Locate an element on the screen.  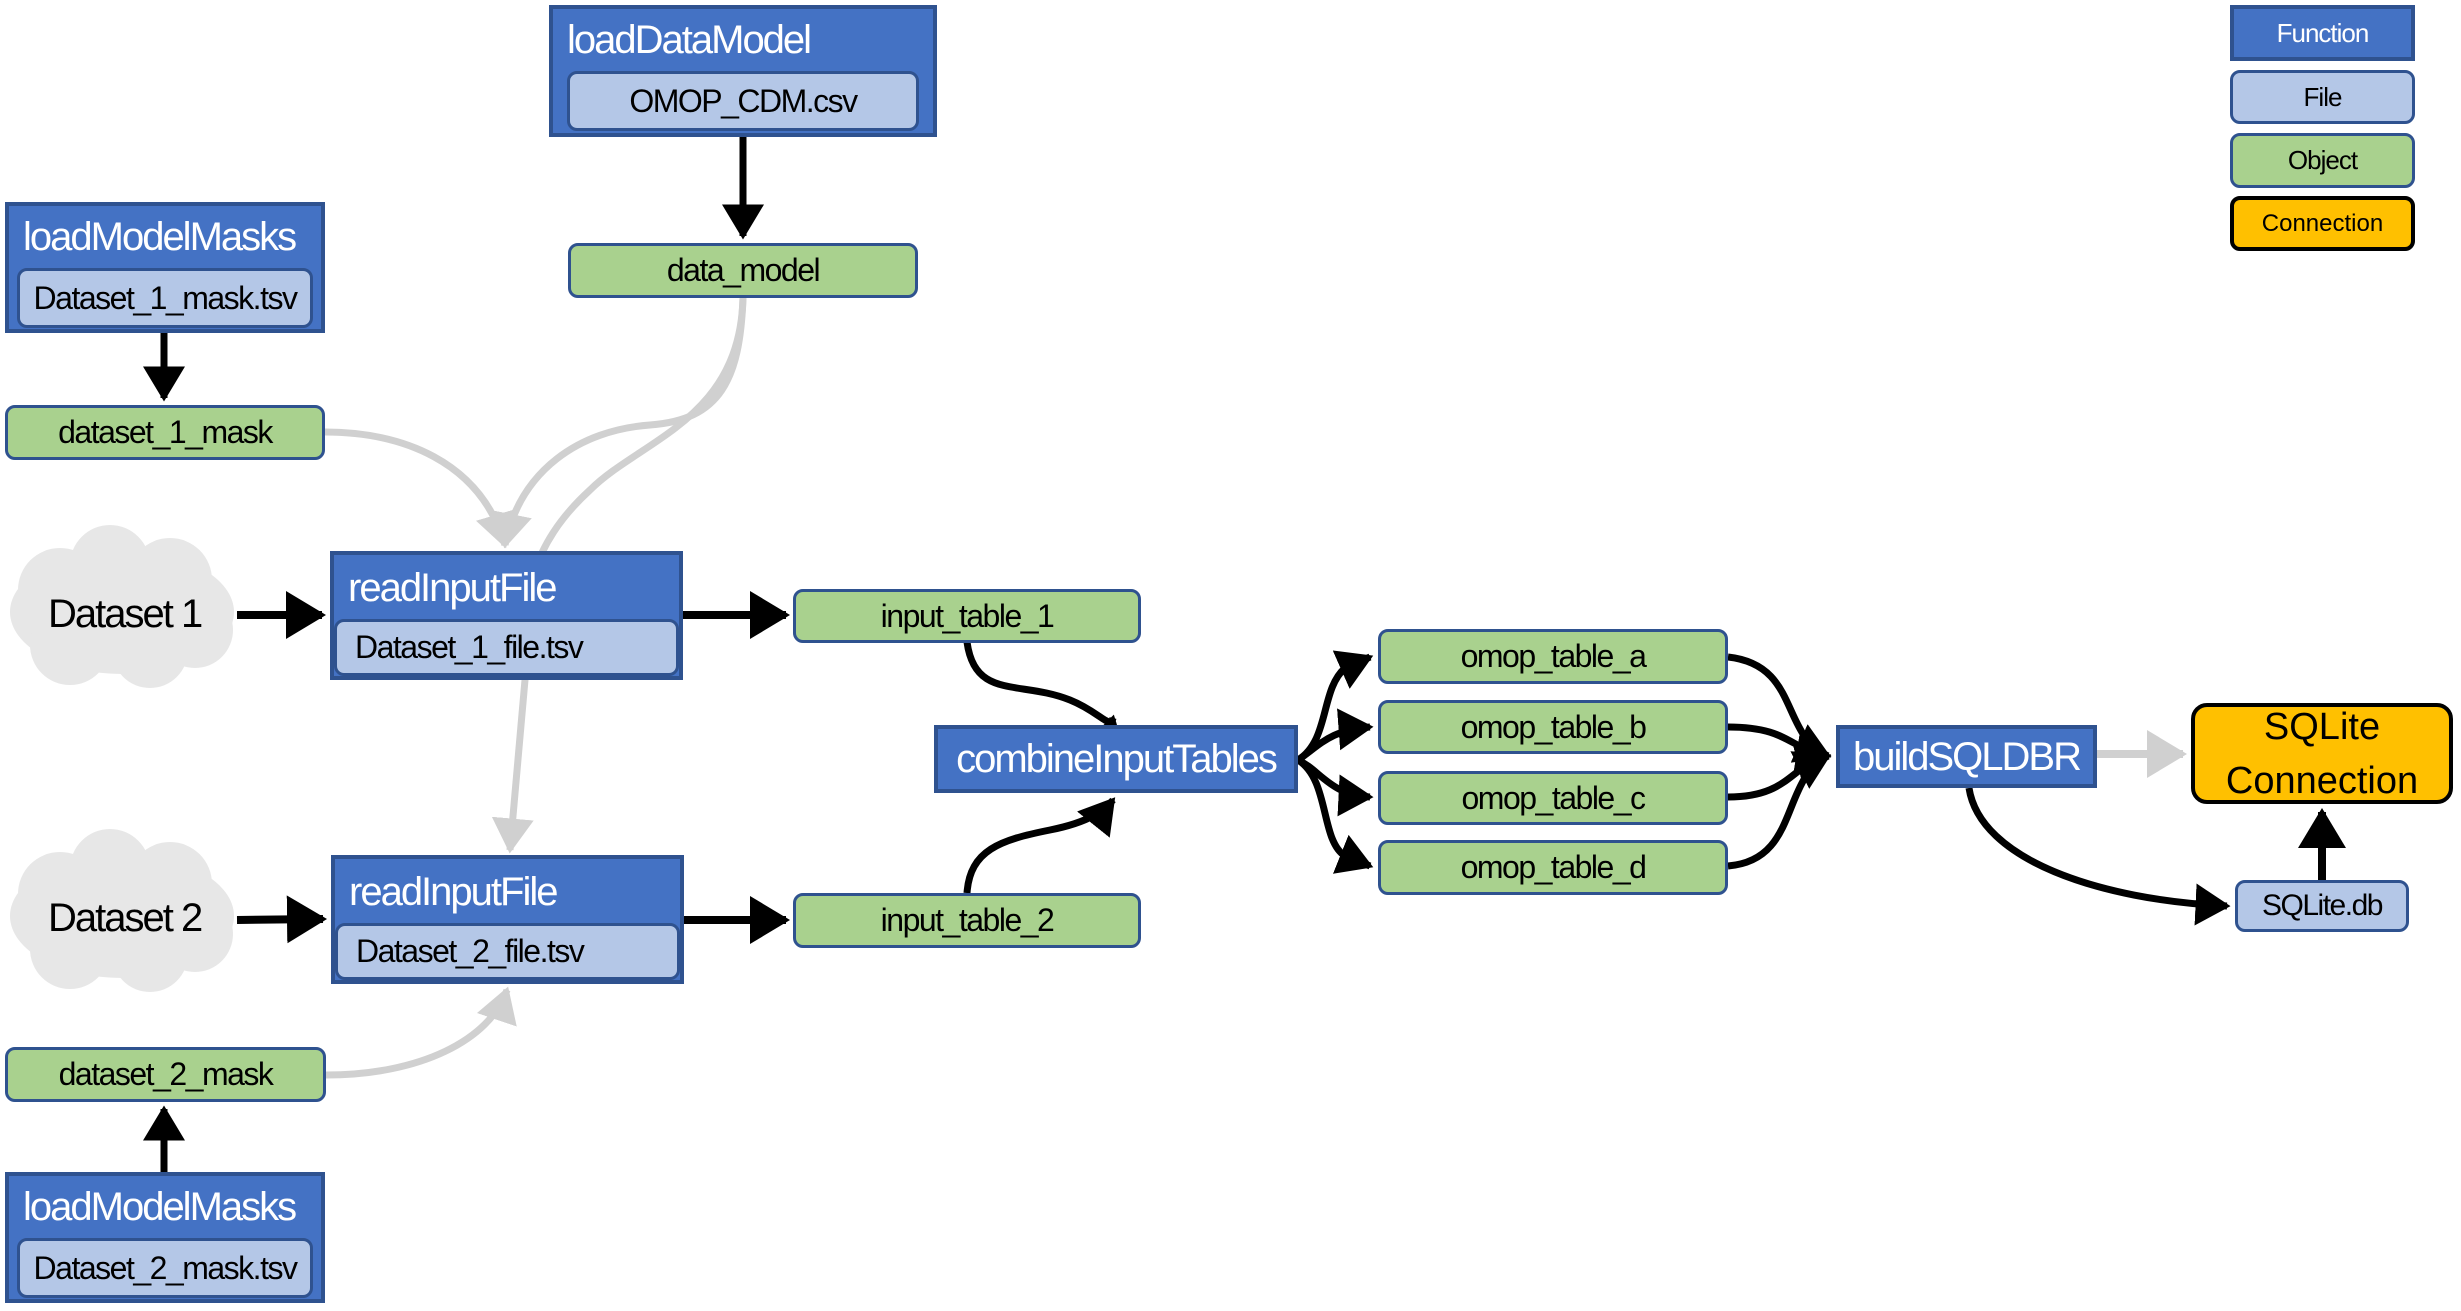
read-input-file-1-function: readInputFile Dataset_1_file.tsv is located at coordinates (506, 615).